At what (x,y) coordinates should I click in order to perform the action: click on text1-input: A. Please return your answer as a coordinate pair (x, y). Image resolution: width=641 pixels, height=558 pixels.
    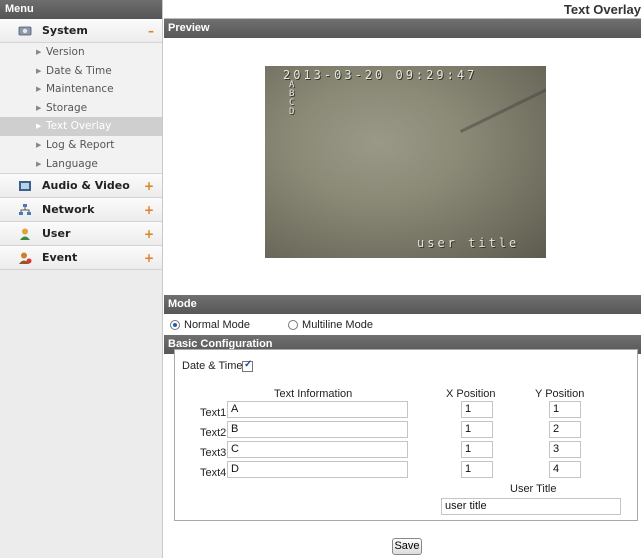
    Looking at the image, I should click on (317, 409).